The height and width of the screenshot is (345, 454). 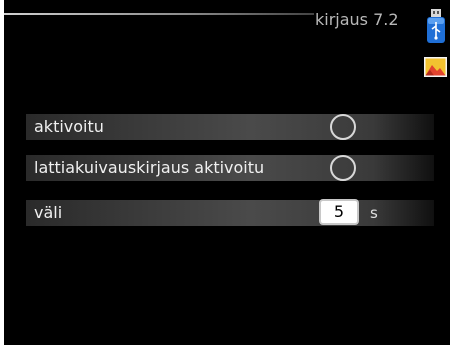 What do you see at coordinates (374, 213) in the screenshot?
I see `interval-unit: s` at bounding box center [374, 213].